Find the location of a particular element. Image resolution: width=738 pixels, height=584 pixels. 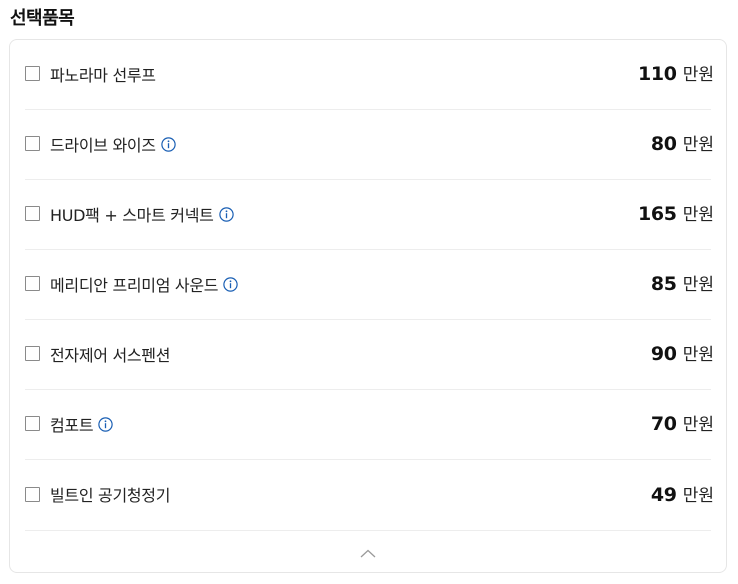

option-left: 드라이브 와이즈 is located at coordinates (100, 144).